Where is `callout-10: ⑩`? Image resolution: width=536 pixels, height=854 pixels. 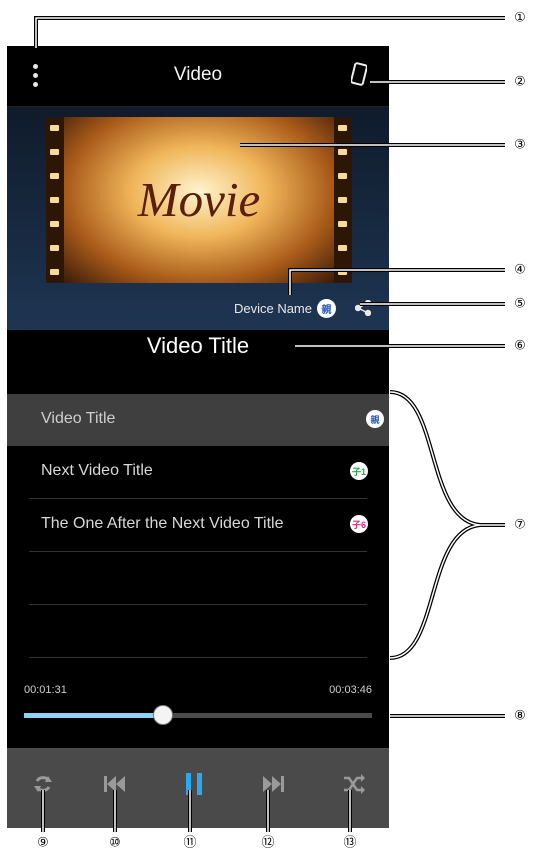 callout-10: ⑩ is located at coordinates (115, 843).